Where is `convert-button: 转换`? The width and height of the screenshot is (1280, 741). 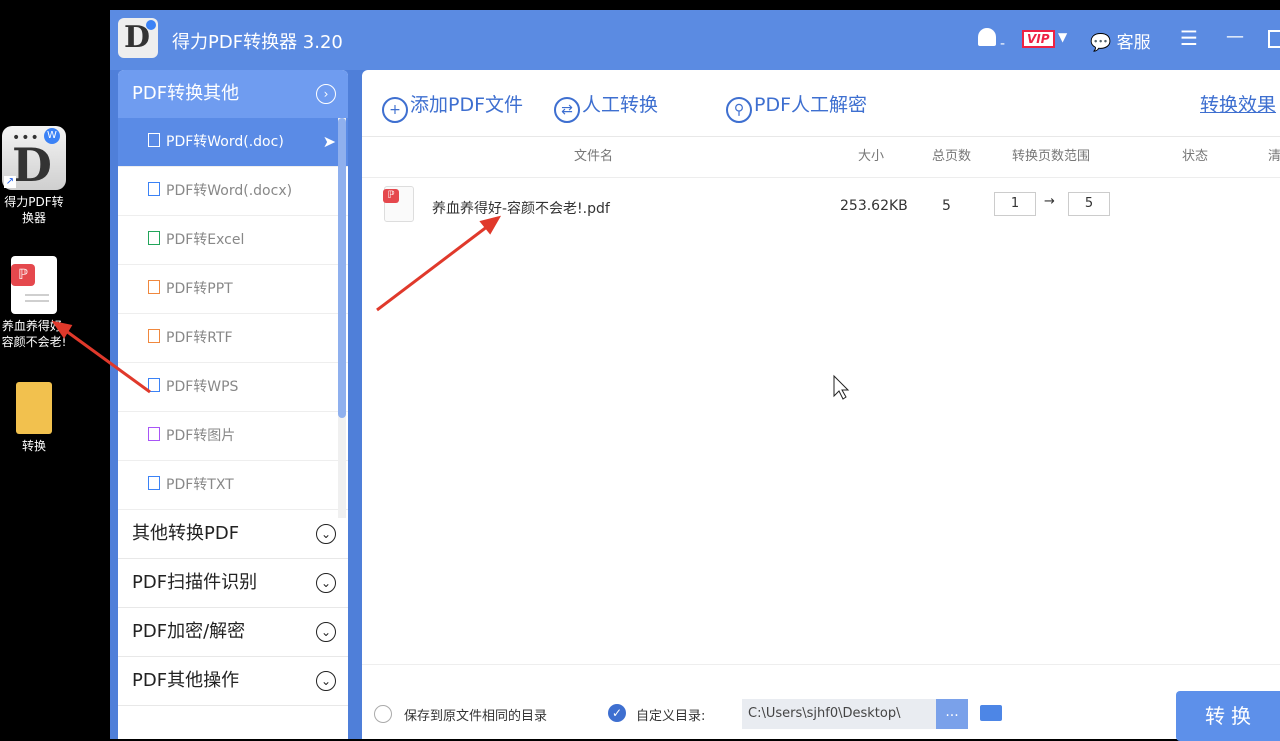 convert-button: 转换 is located at coordinates (1228, 716).